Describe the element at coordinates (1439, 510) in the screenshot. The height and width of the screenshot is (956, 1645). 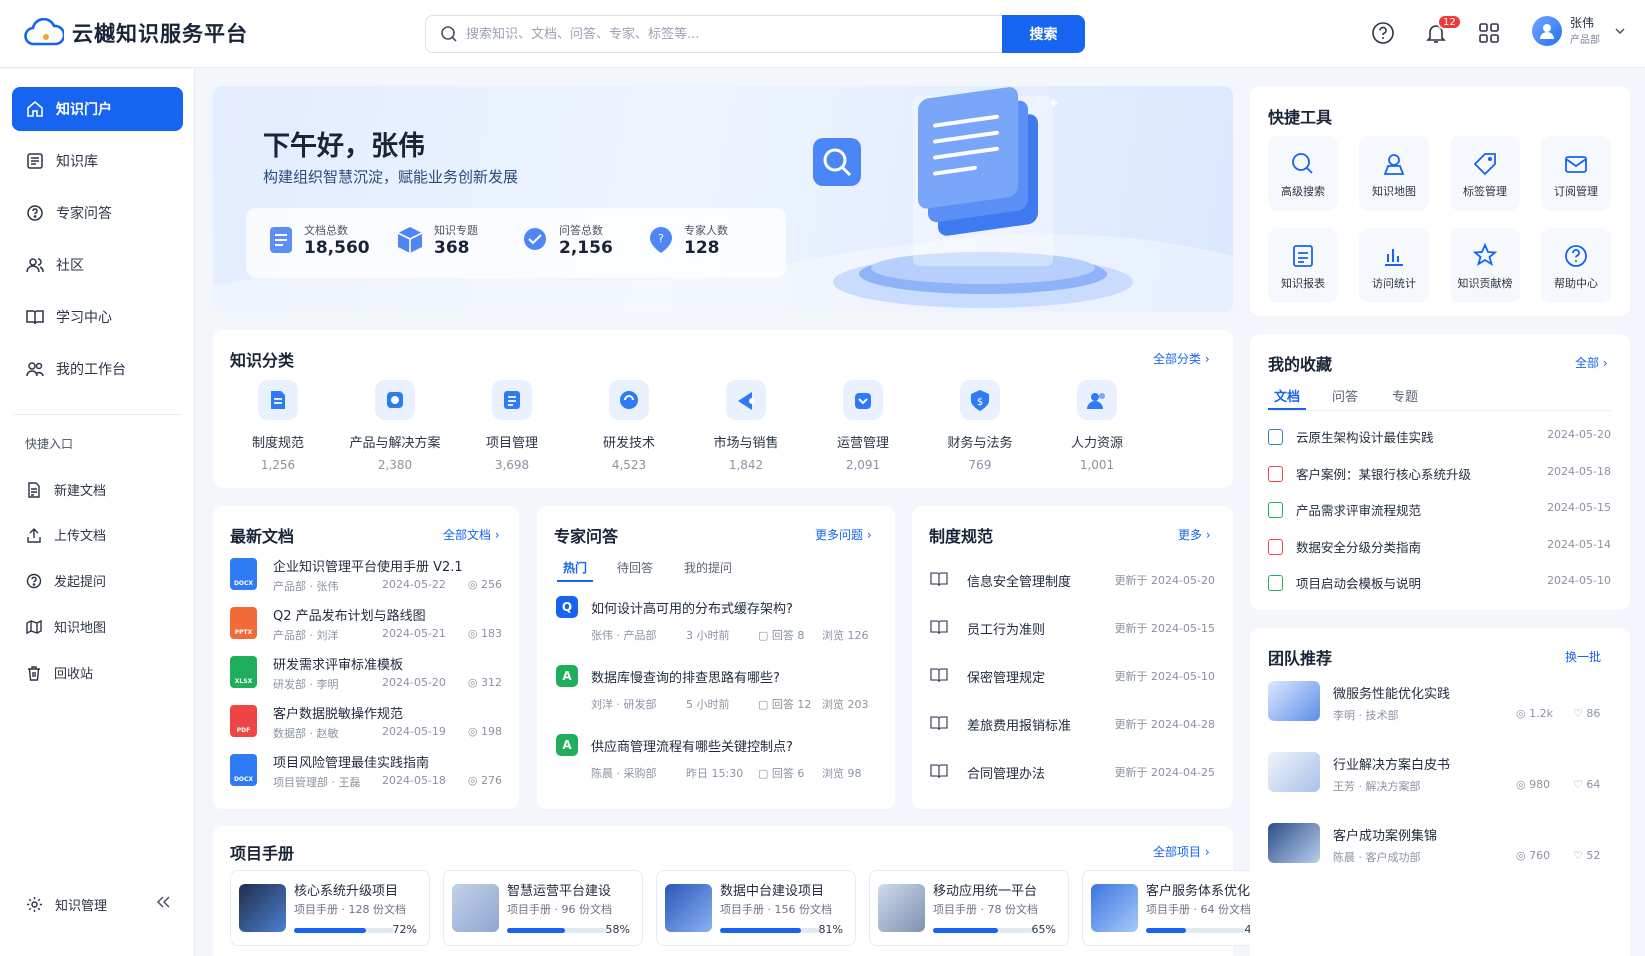
I see `favorite-row: 产品需求评审流程规范 2024-05-15` at that location.